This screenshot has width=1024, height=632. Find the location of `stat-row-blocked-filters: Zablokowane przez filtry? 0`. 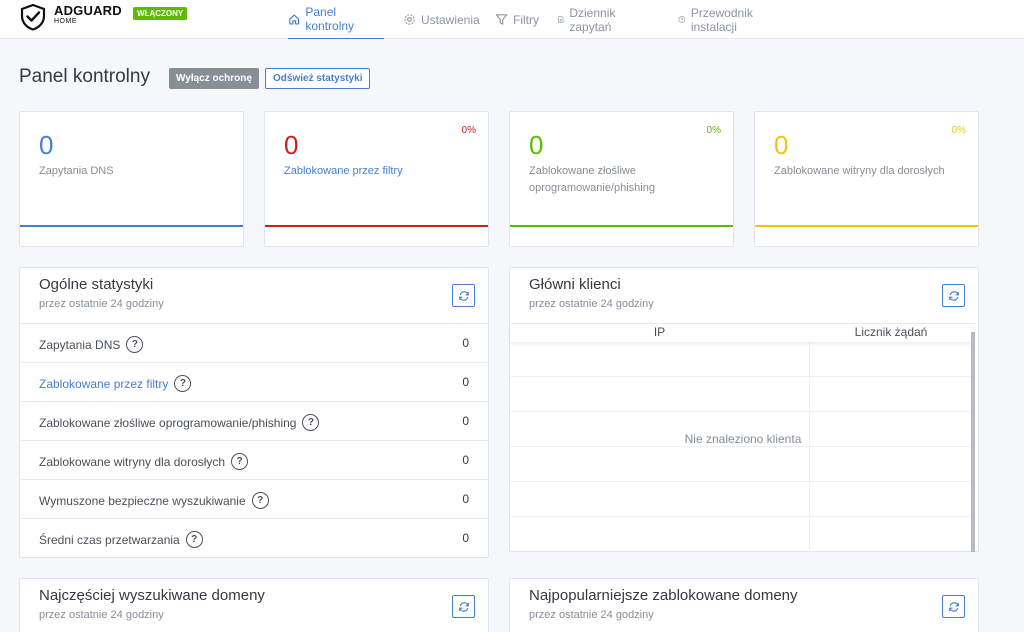

stat-row-blocked-filters: Zablokowane przez filtry? 0 is located at coordinates (254, 381).